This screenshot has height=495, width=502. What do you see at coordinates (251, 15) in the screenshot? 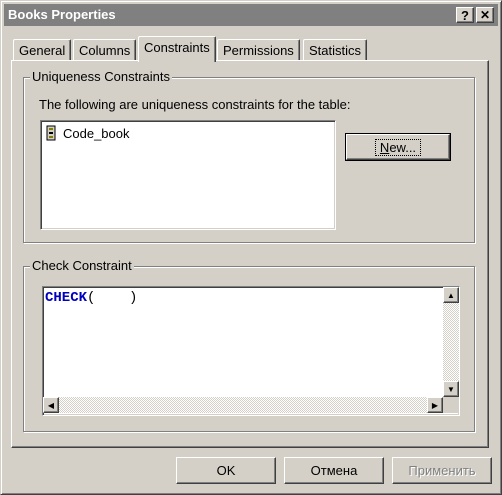
I see `title-bar: Books Properties ? ✕` at bounding box center [251, 15].